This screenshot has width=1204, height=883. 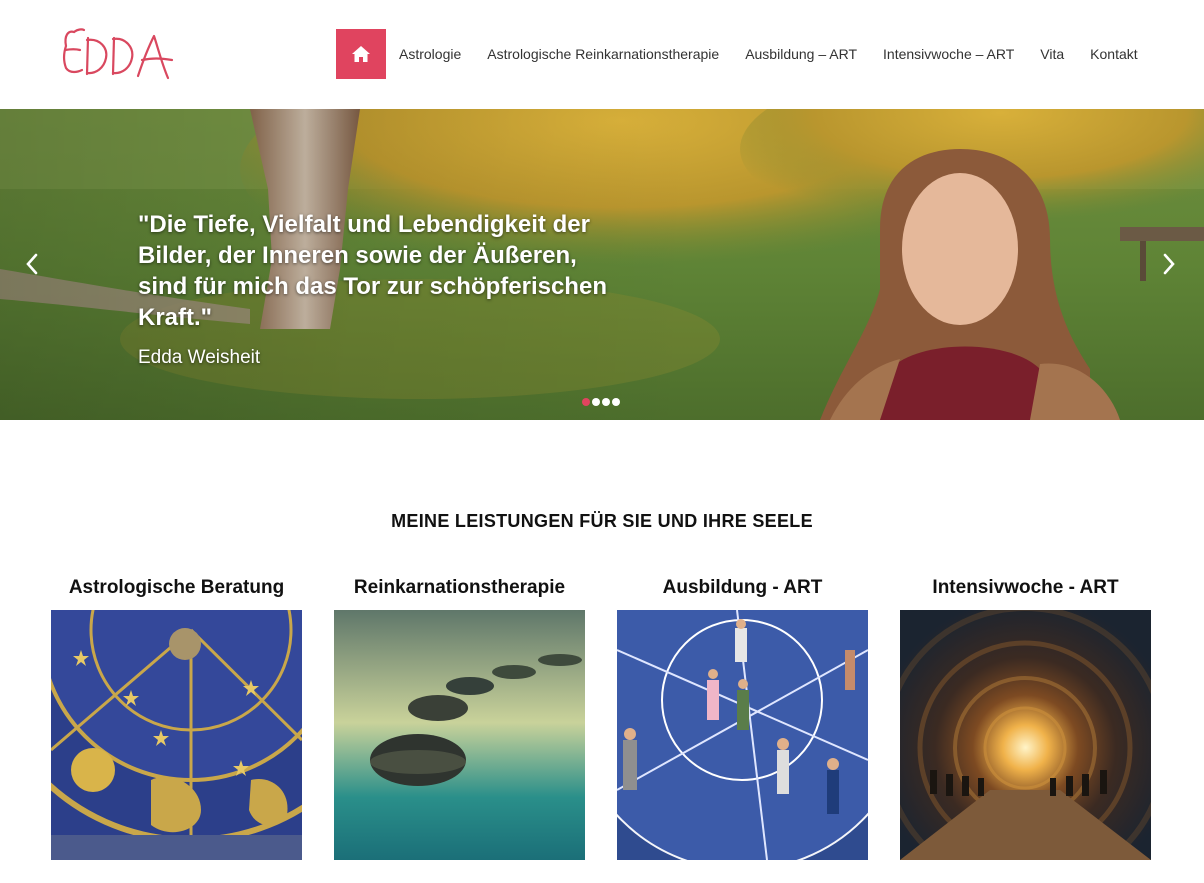 I want to click on figures-zodiac-image, so click(x=742, y=735).